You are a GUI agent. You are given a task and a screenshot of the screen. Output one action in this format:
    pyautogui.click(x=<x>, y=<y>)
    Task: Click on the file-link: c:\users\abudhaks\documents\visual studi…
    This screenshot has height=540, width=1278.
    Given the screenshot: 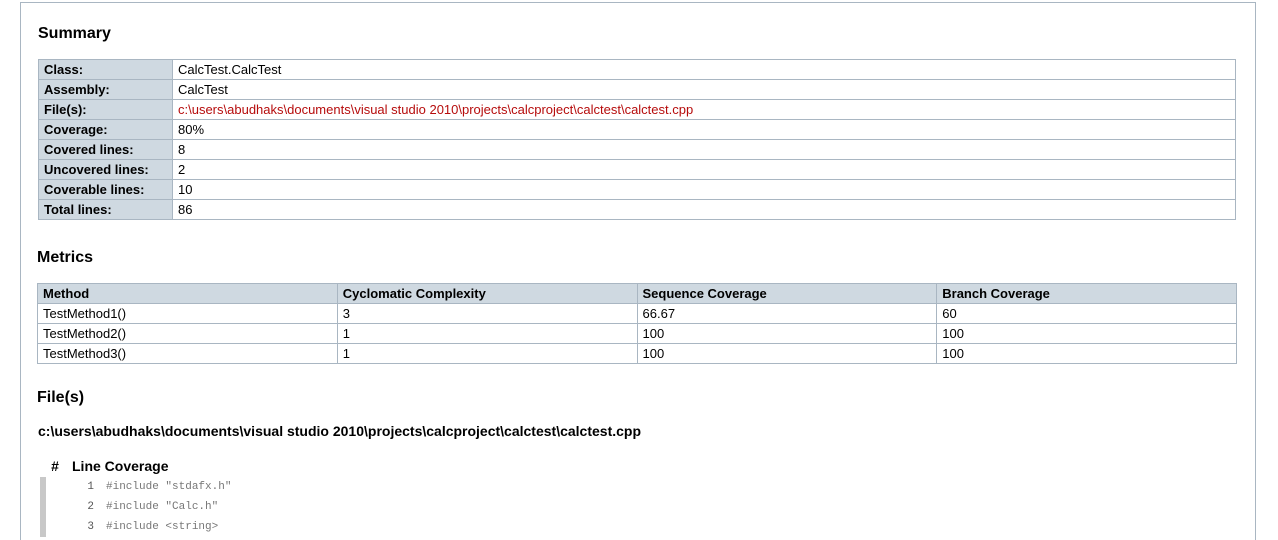 What is the action you would take?
    pyautogui.click(x=435, y=109)
    